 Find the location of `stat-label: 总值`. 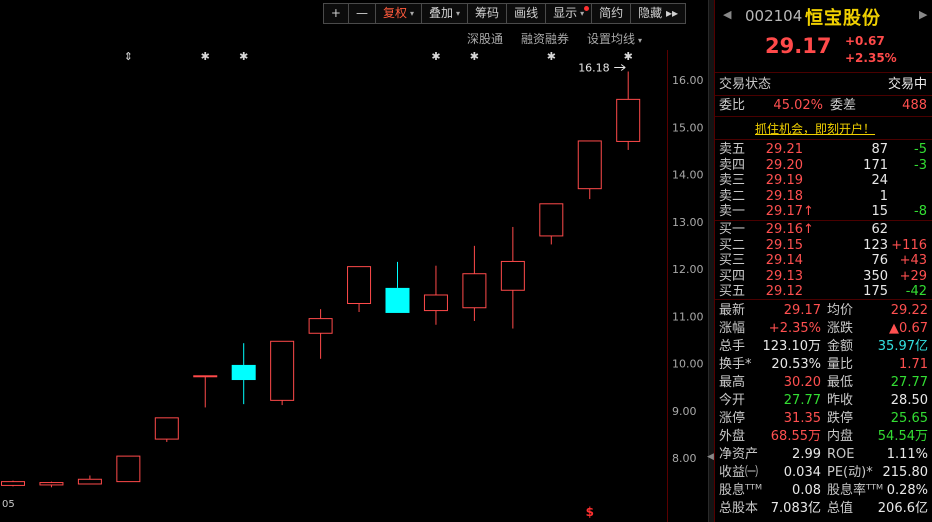

stat-label: 总值 is located at coordinates (840, 508).